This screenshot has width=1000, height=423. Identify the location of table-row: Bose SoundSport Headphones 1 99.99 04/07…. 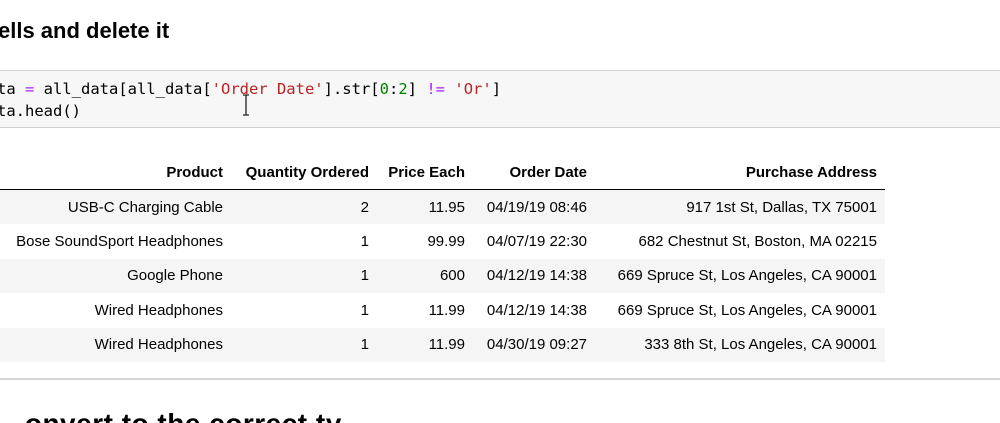
(442, 241).